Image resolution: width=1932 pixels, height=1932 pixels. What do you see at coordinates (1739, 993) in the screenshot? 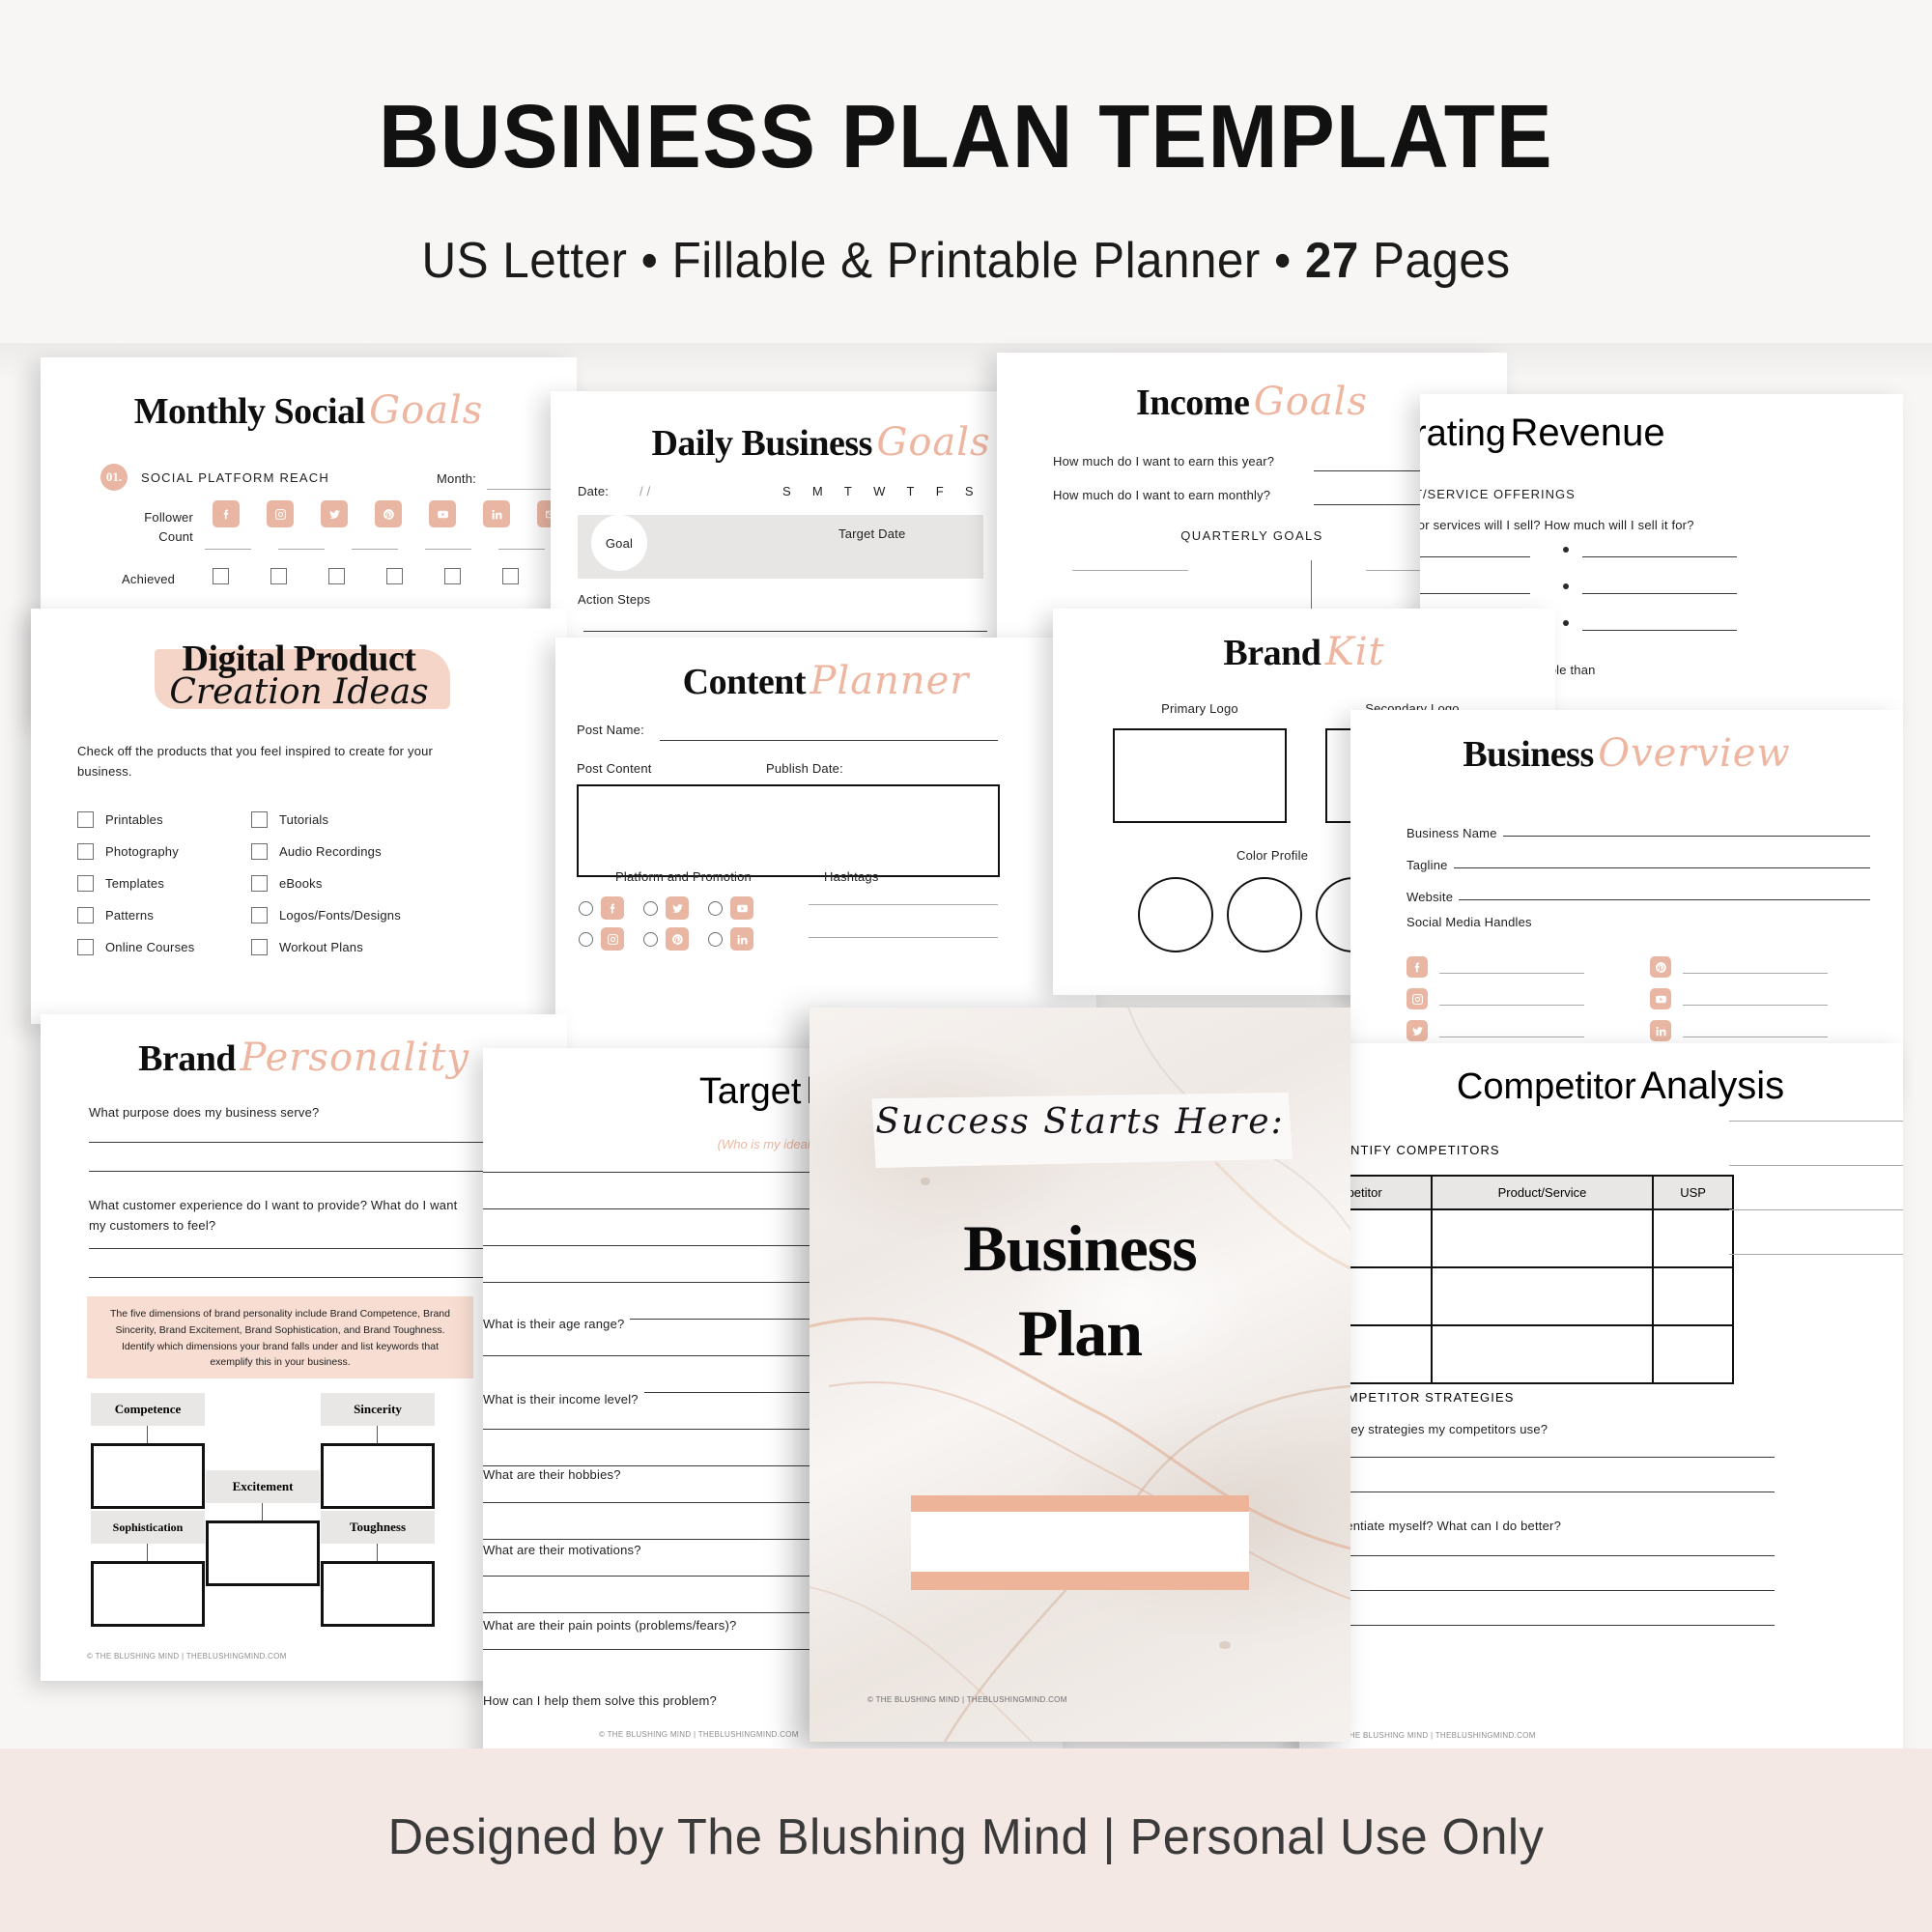
I see `social-handles-right` at bounding box center [1739, 993].